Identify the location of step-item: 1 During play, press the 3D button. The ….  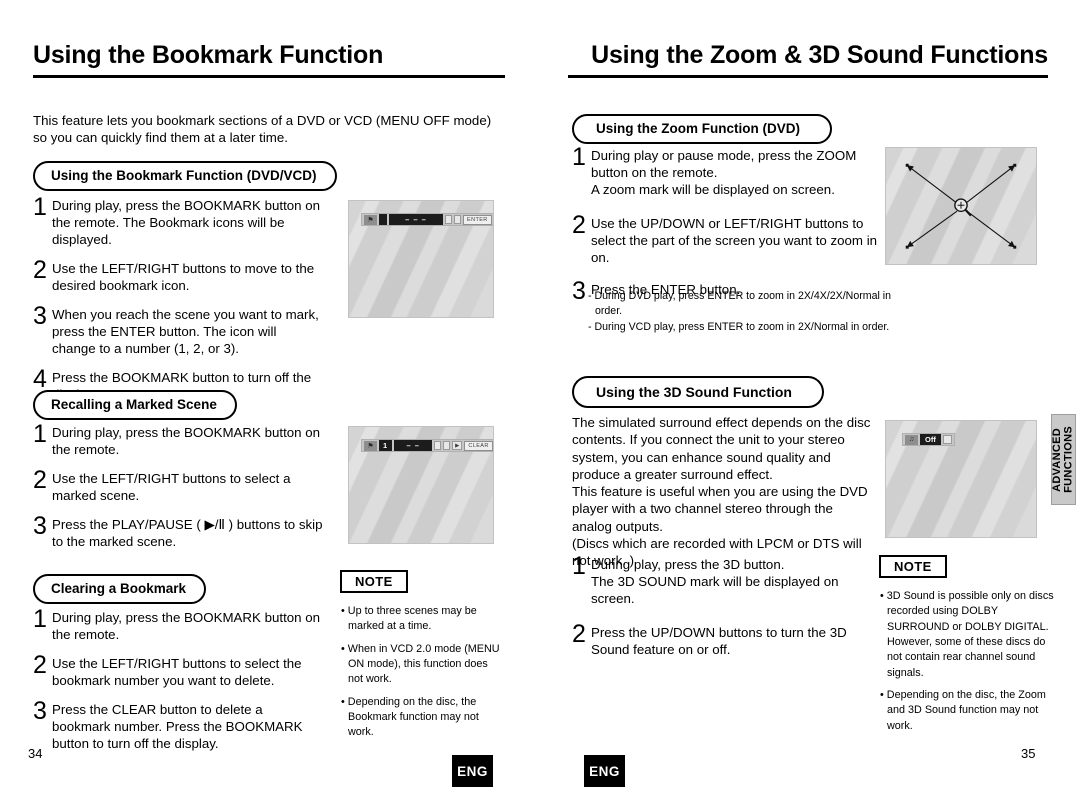
(722, 579).